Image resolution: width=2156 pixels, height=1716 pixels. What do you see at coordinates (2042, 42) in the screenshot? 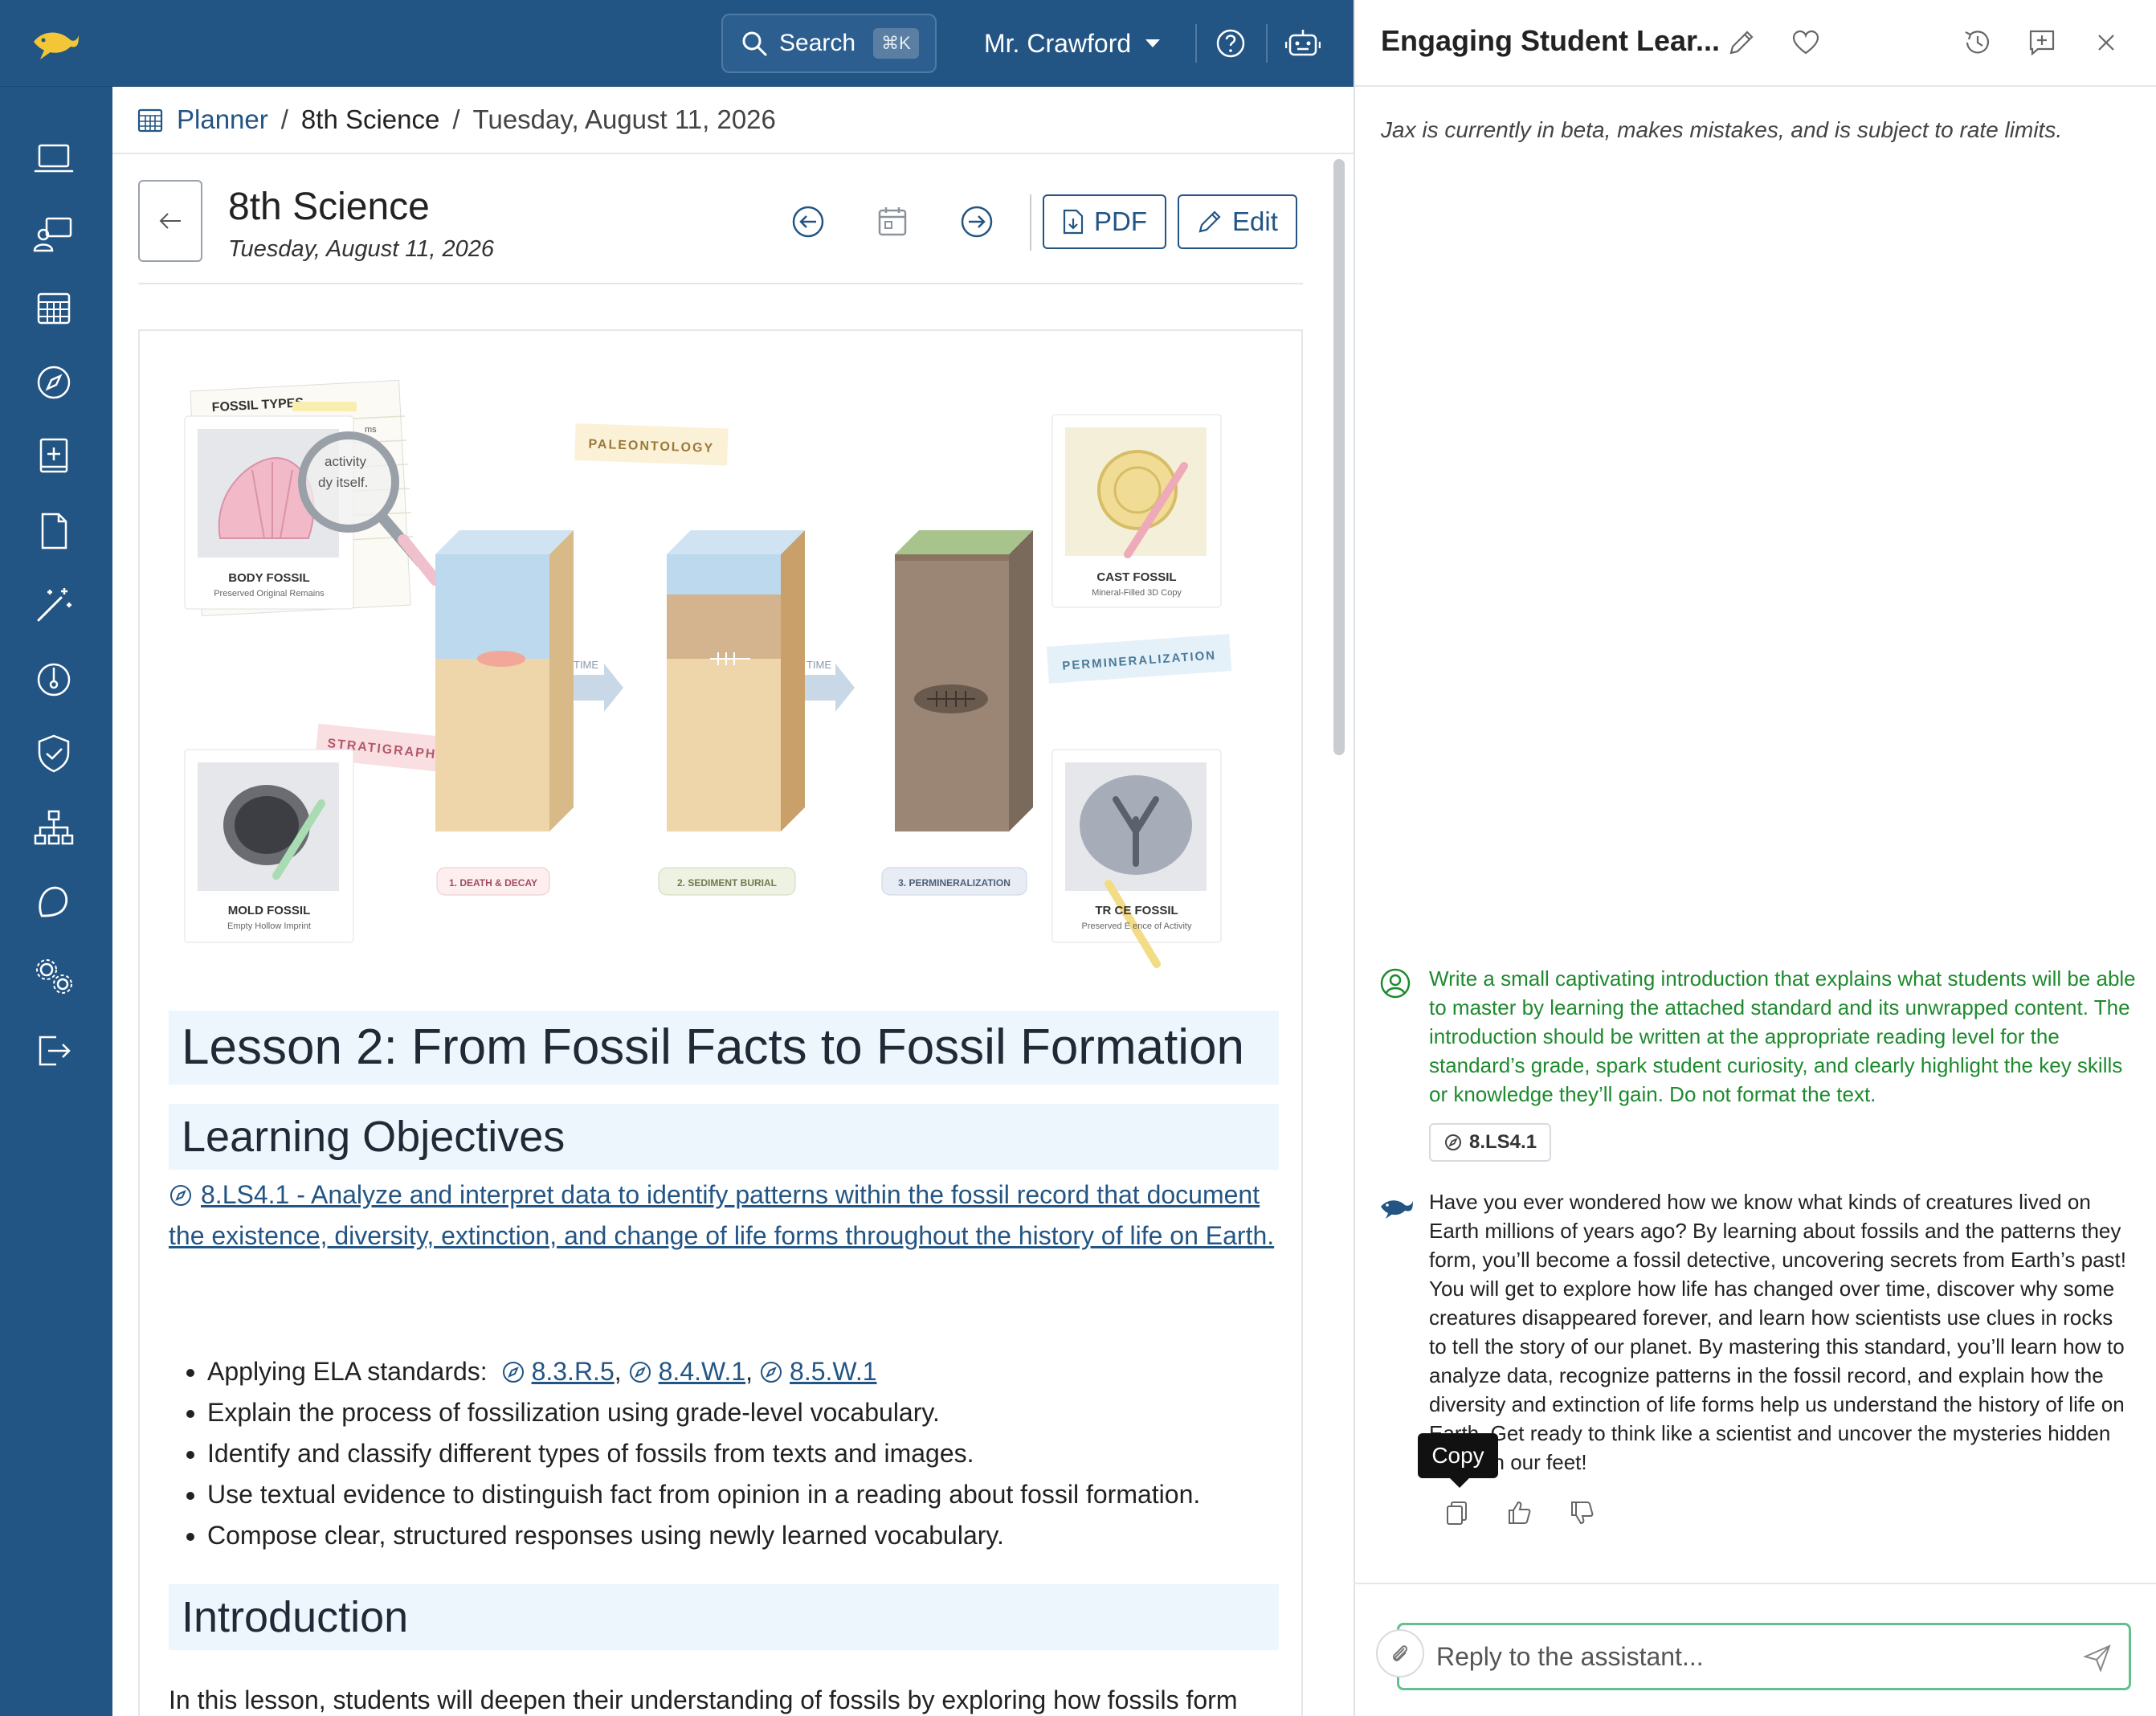
I see `new-chat-icon` at bounding box center [2042, 42].